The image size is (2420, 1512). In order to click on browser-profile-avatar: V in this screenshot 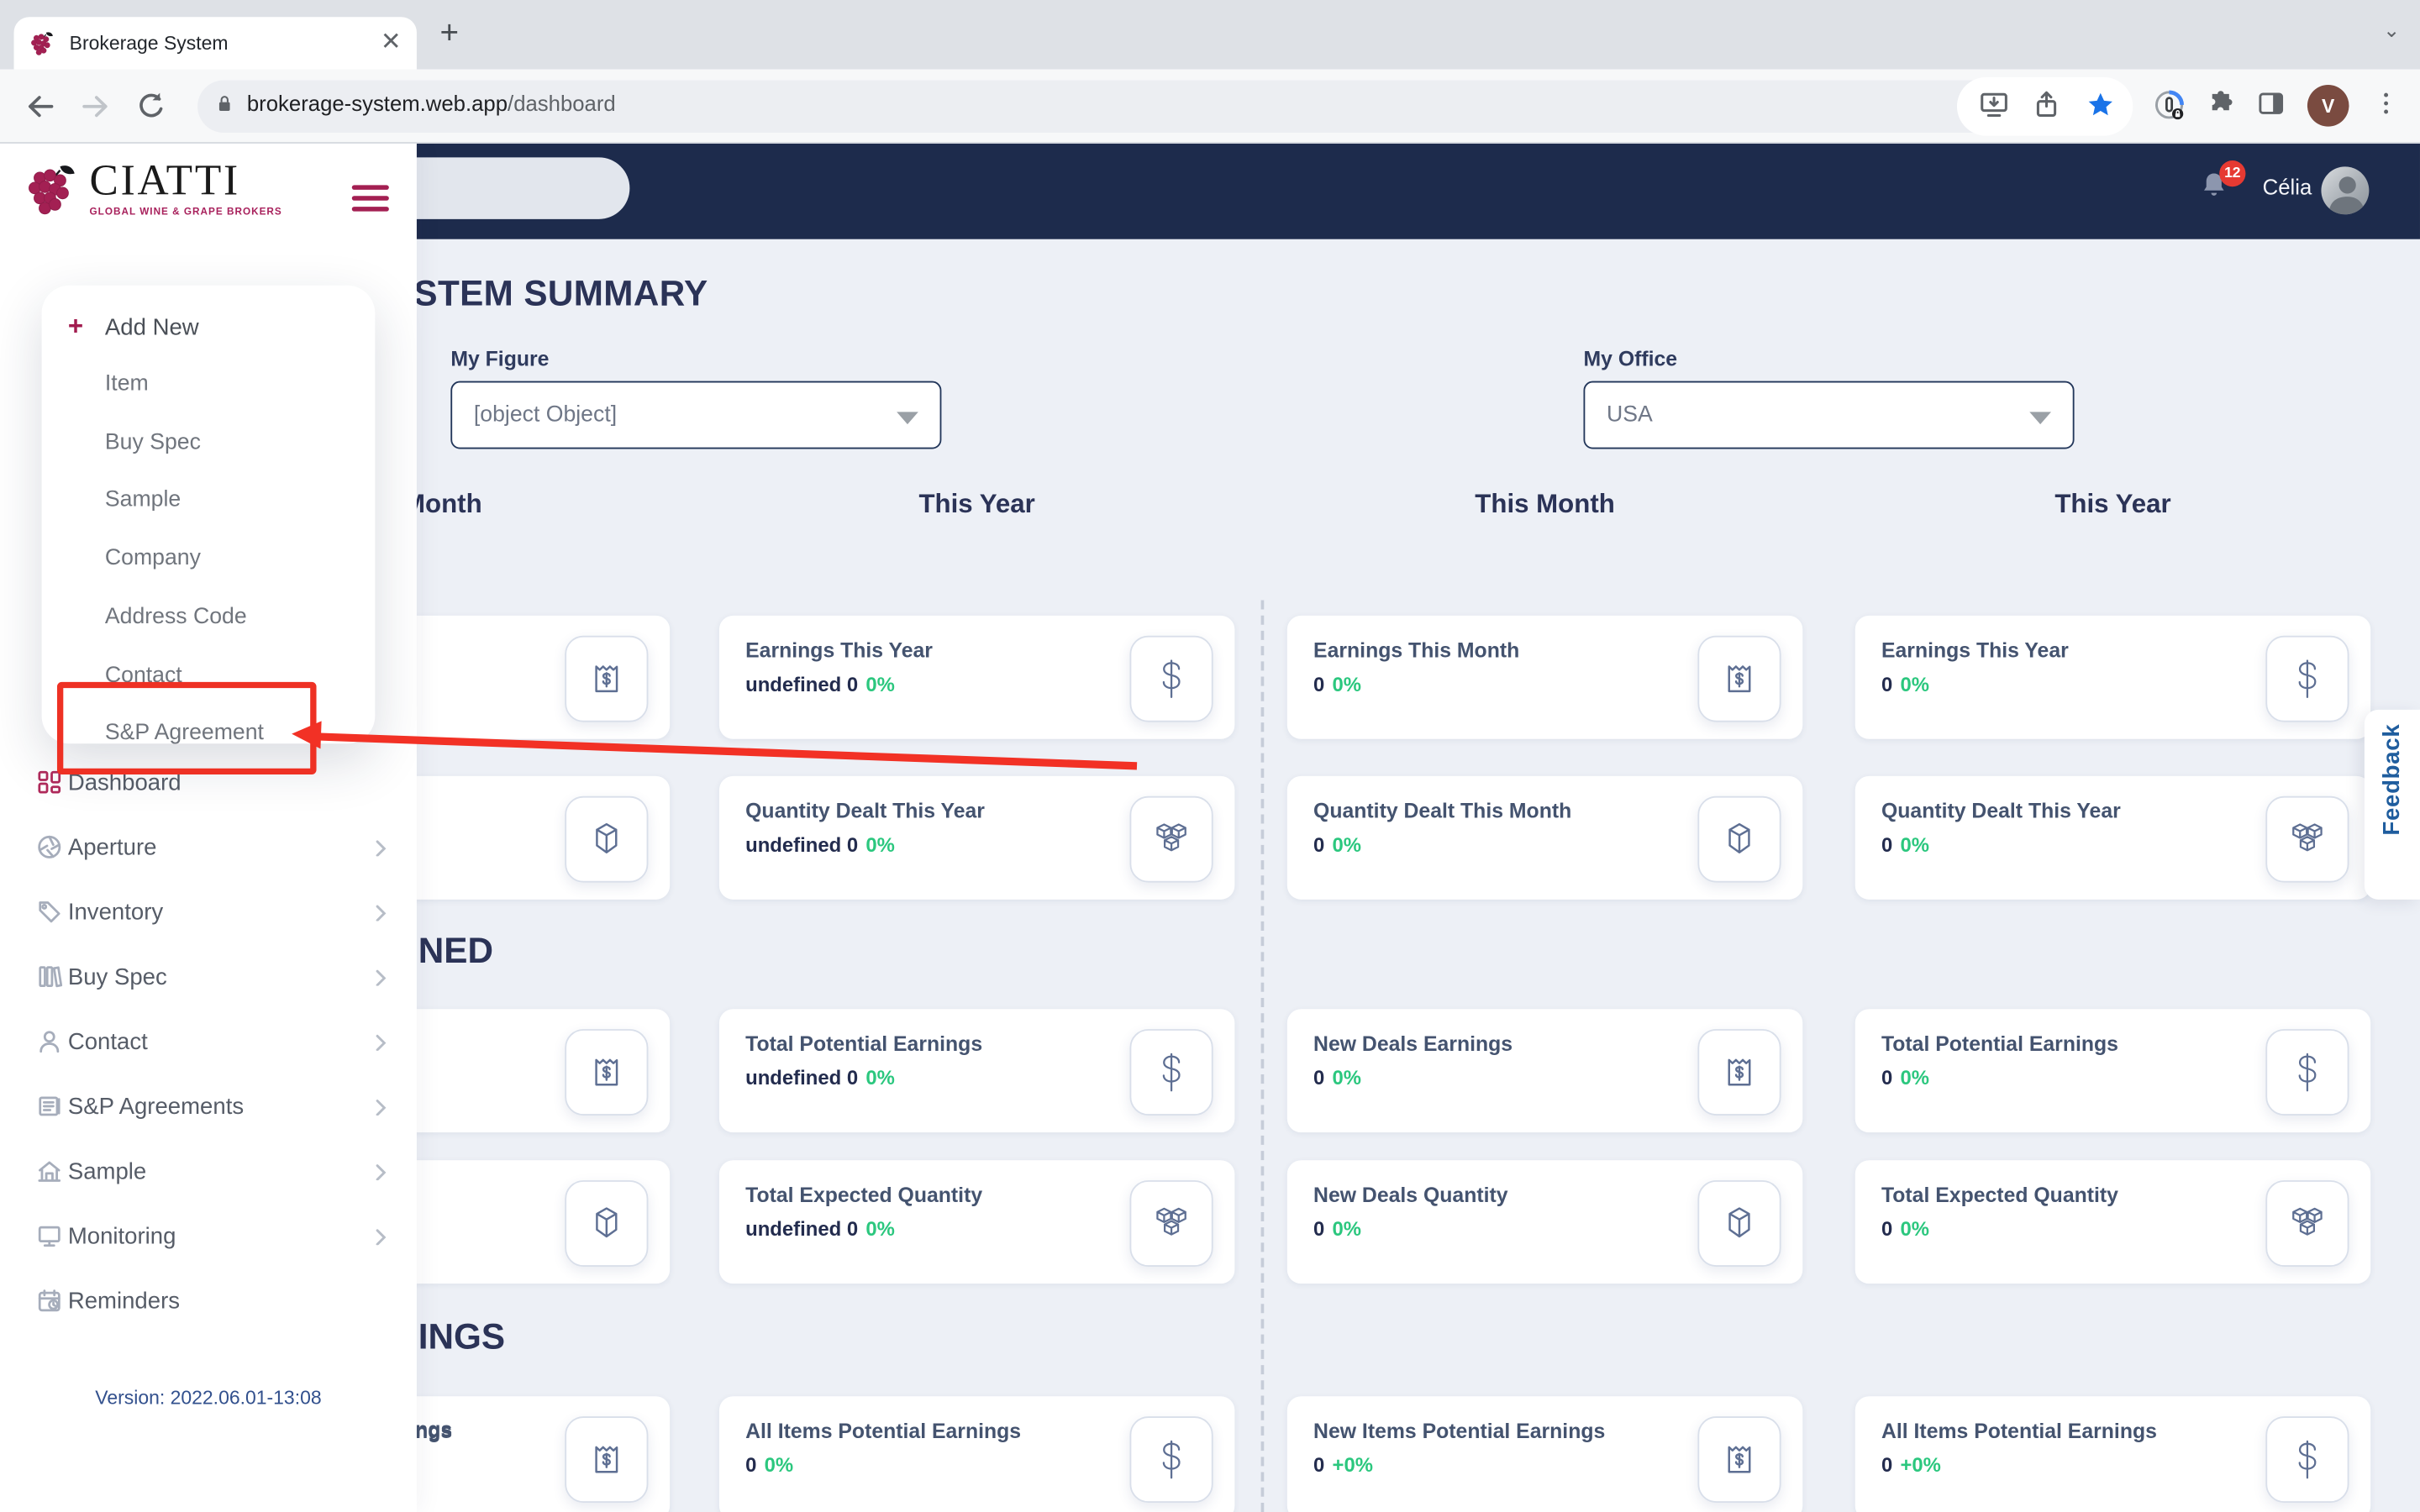, I will do `click(2328, 106)`.